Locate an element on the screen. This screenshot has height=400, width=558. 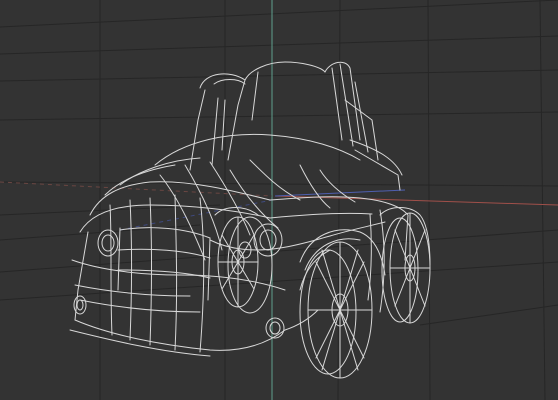
wheel-front-right is located at coordinates (336, 310).